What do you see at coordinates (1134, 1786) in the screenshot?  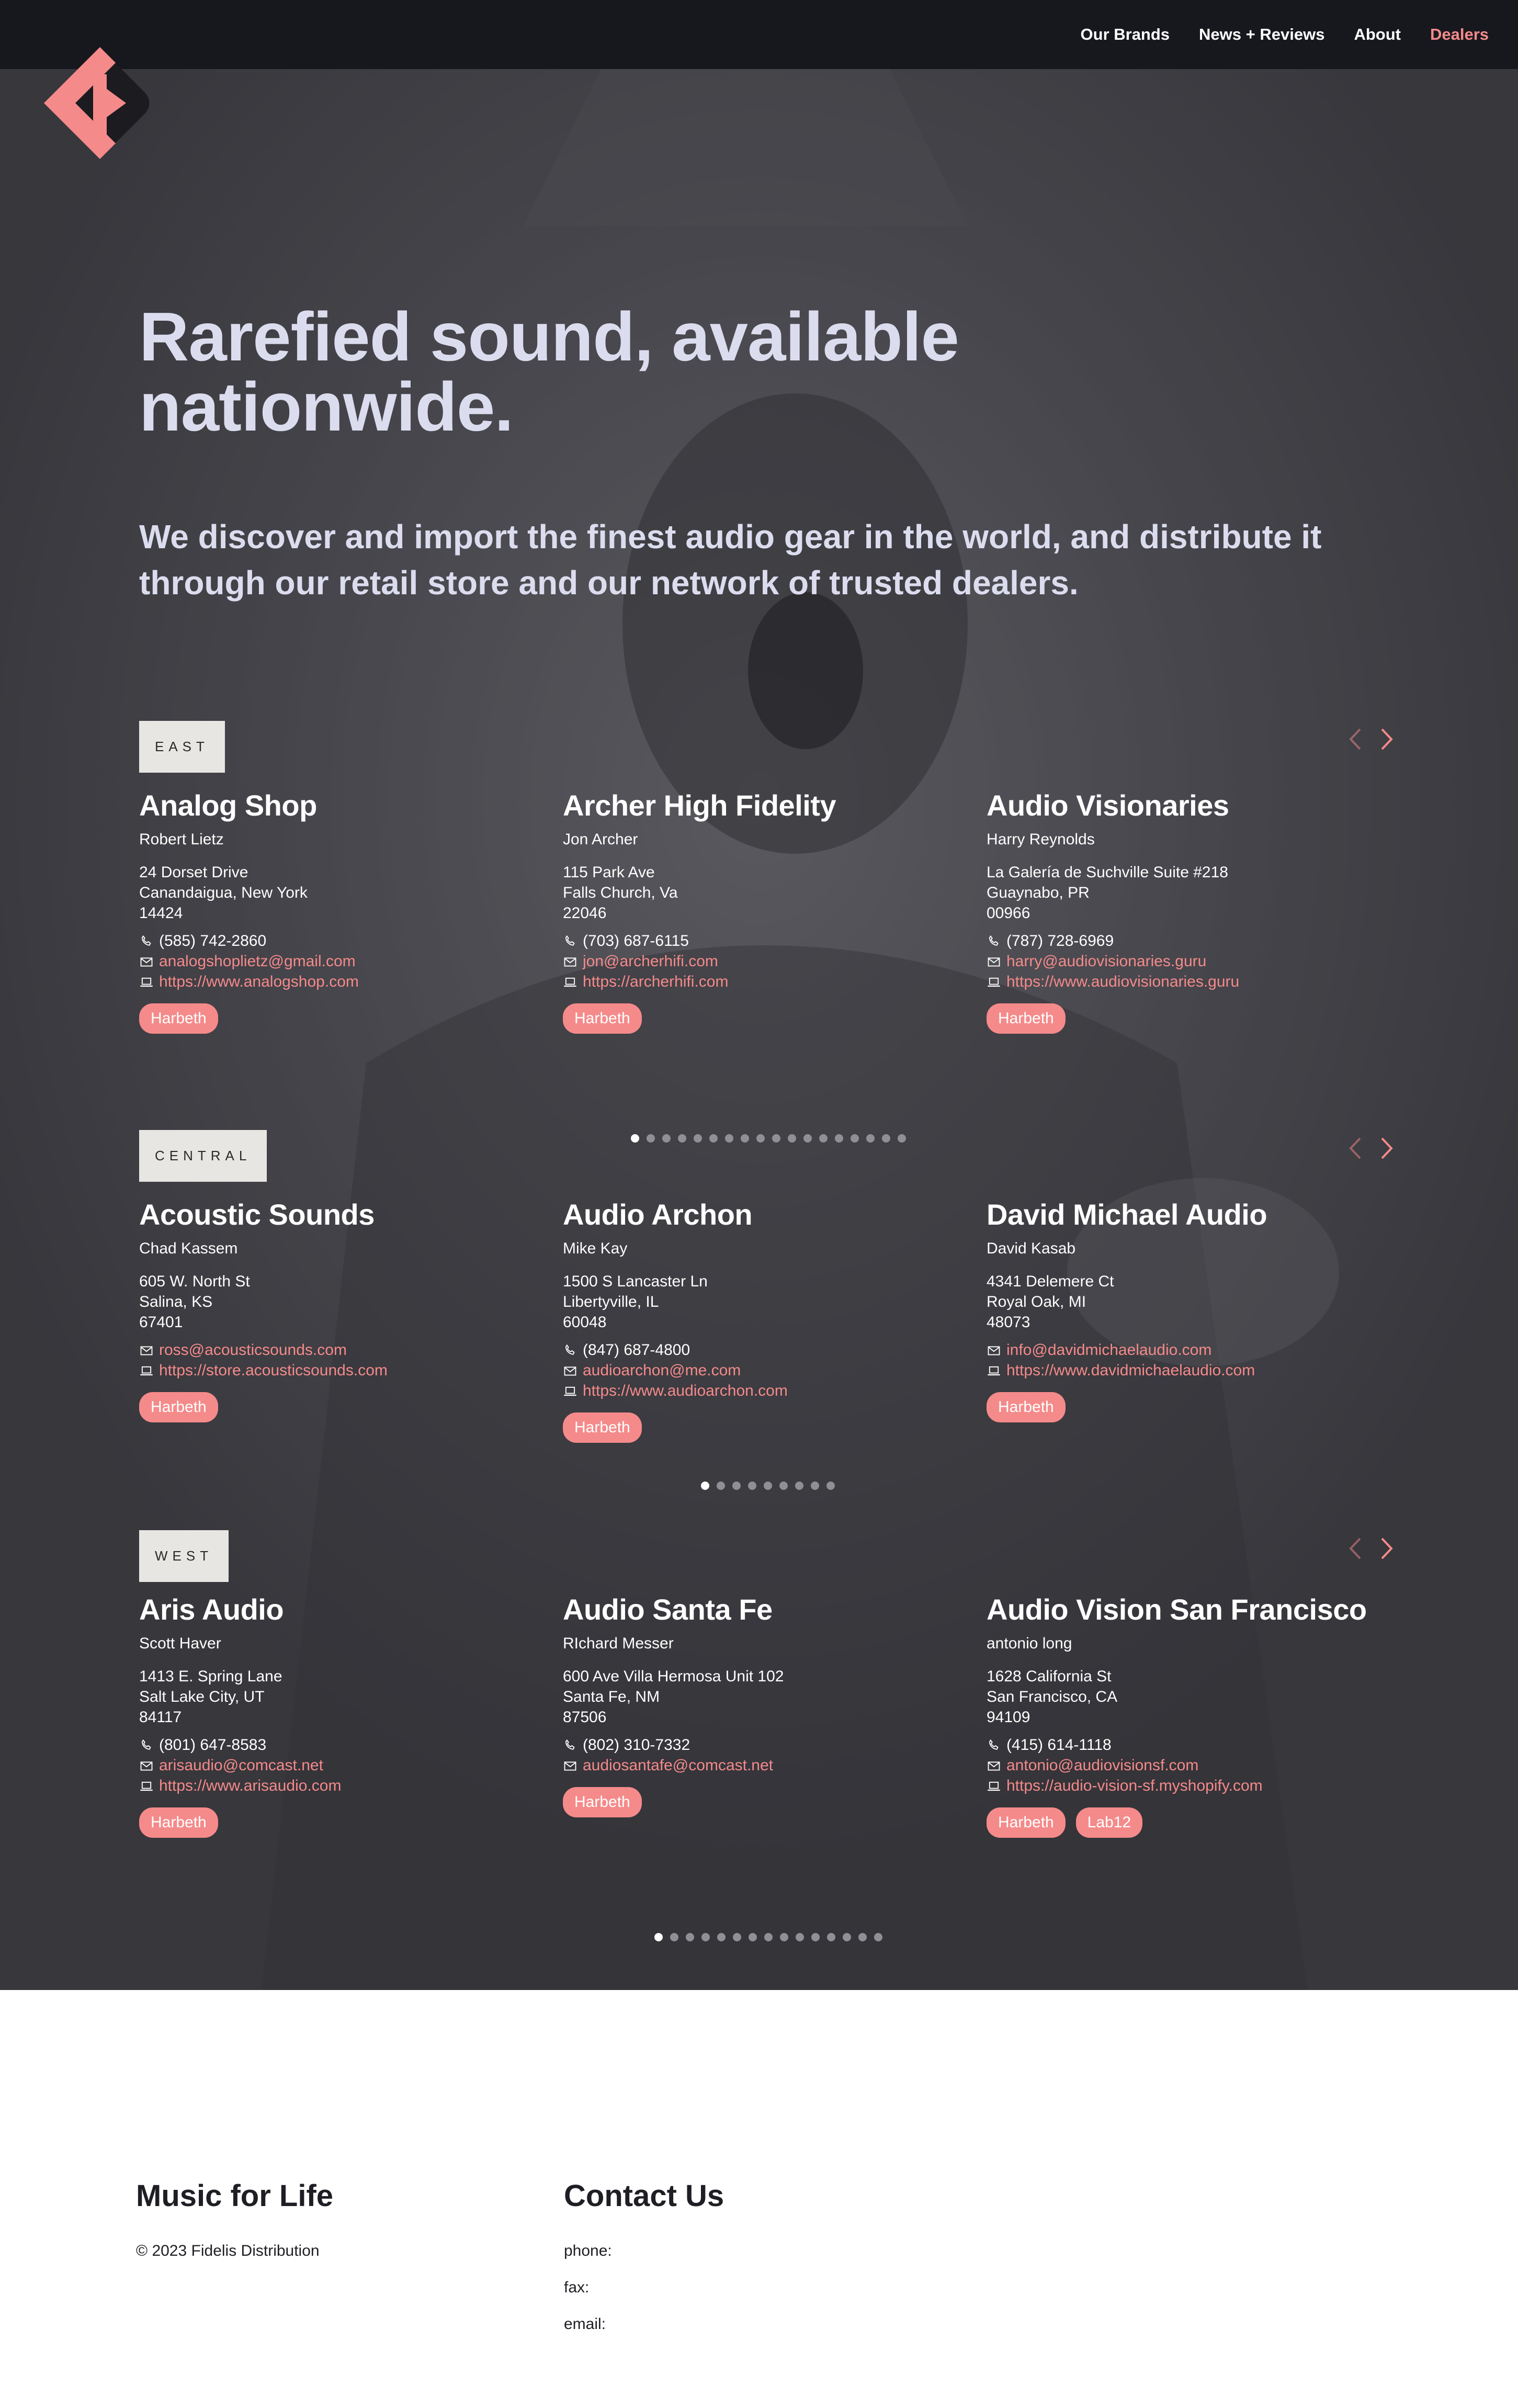 I see `dealer-website-link-text: https://audio-vision-sf.myshopify.com` at bounding box center [1134, 1786].